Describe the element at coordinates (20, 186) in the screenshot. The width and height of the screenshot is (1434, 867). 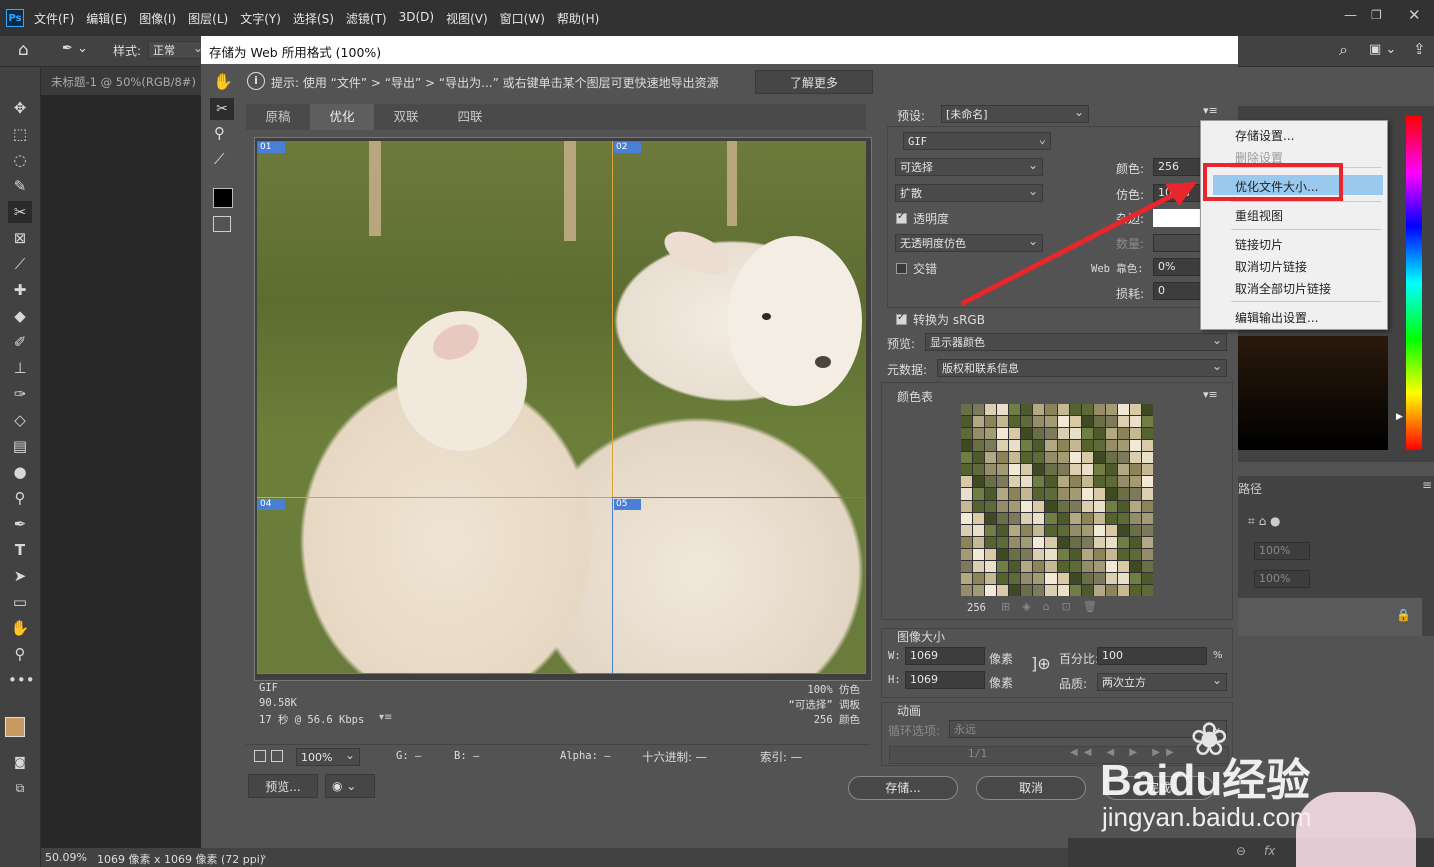
I see `quick-select-tool-icon: ✎` at that location.